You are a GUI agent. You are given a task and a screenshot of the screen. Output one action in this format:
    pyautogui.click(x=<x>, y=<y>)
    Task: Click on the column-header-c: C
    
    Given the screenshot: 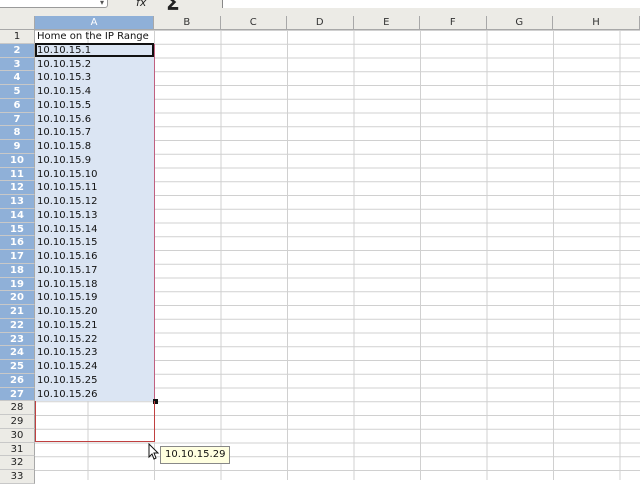 What is the action you would take?
    pyautogui.click(x=253, y=23)
    